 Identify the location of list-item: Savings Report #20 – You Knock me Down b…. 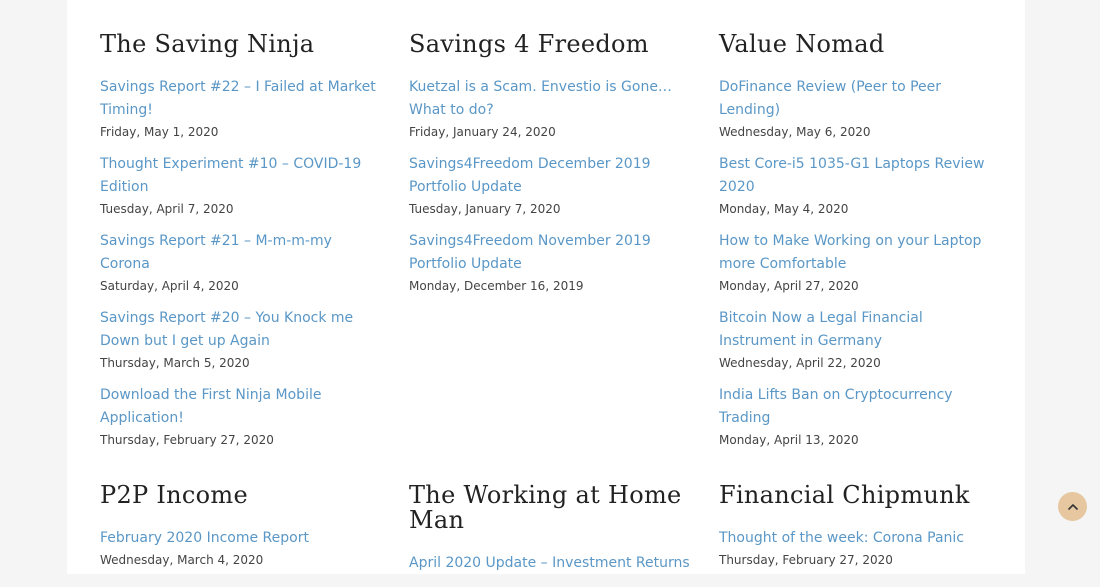
(242, 339).